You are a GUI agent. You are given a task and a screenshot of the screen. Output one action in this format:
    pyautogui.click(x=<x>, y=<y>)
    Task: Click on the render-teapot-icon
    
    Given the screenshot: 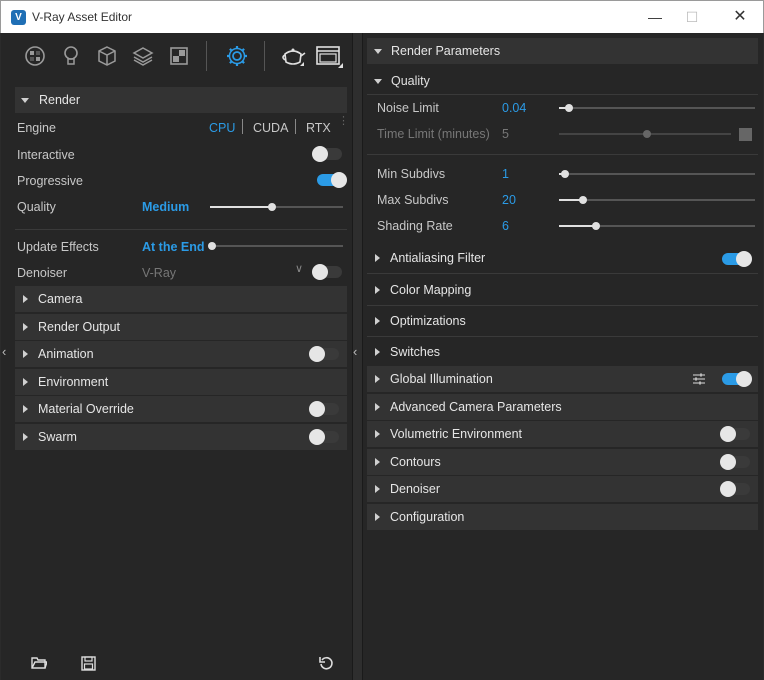 What is the action you would take?
    pyautogui.click(x=293, y=56)
    